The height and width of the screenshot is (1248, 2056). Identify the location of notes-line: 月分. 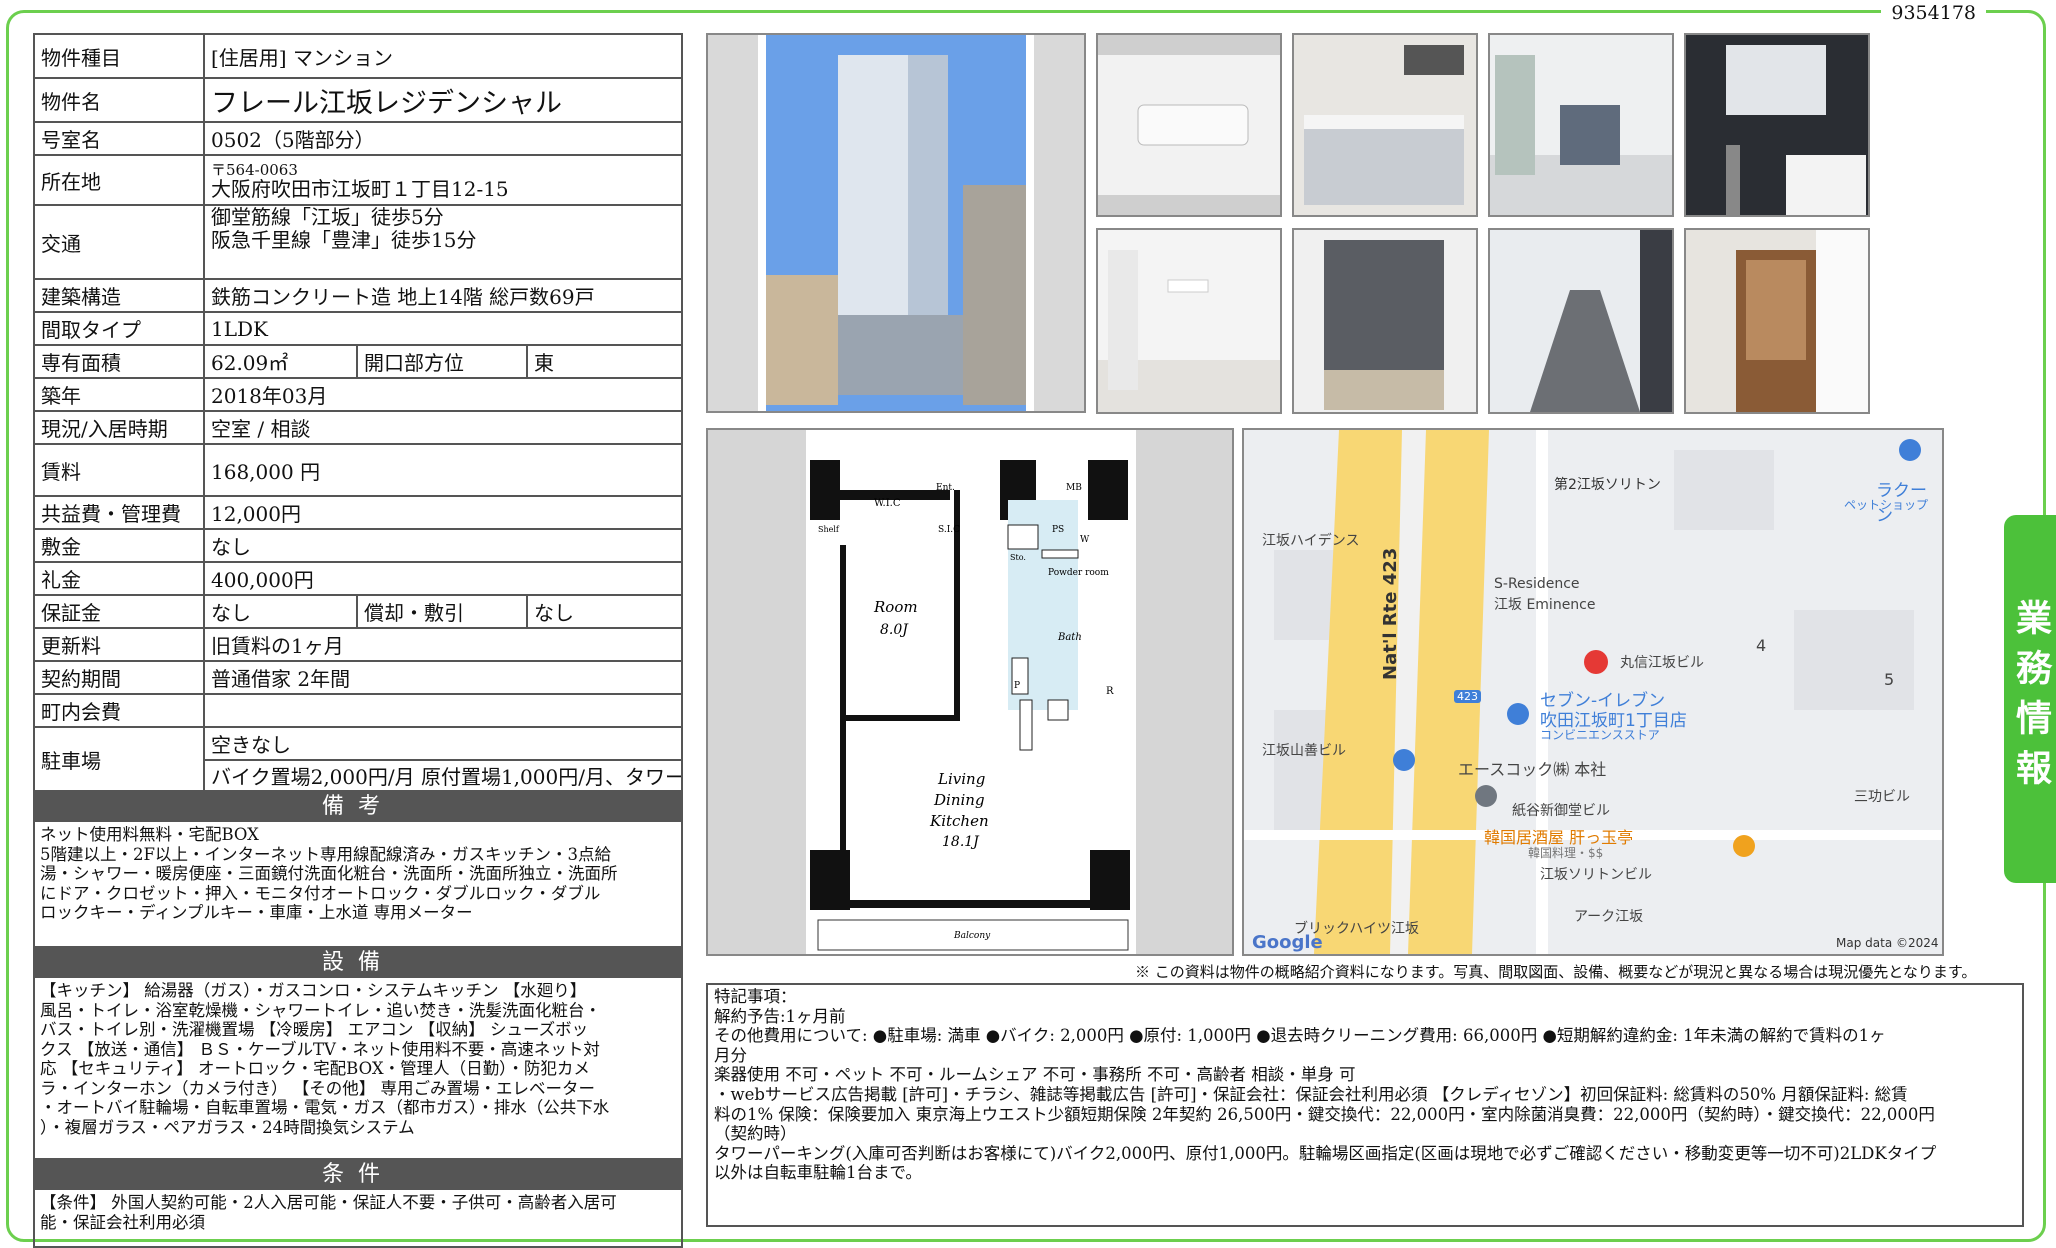
(730, 1055).